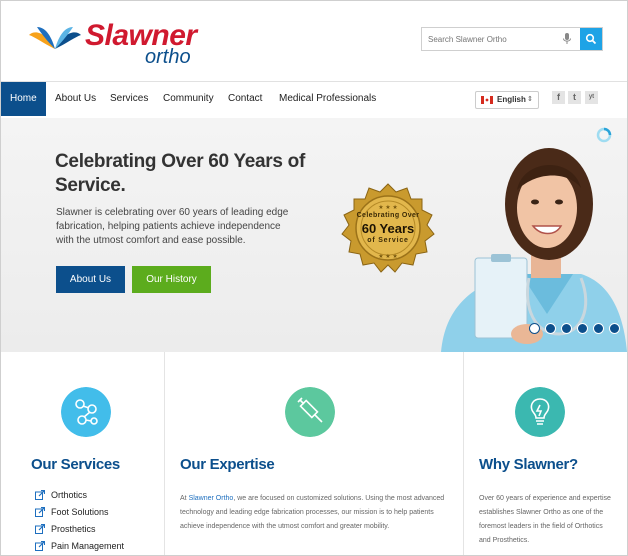 This screenshot has width=628, height=556. Describe the element at coordinates (540, 412) in the screenshot. I see `lightbulb-icon` at that location.